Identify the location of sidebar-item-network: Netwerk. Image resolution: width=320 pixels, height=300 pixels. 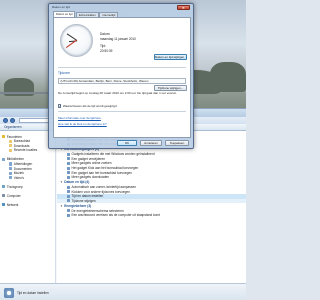
(28, 204).